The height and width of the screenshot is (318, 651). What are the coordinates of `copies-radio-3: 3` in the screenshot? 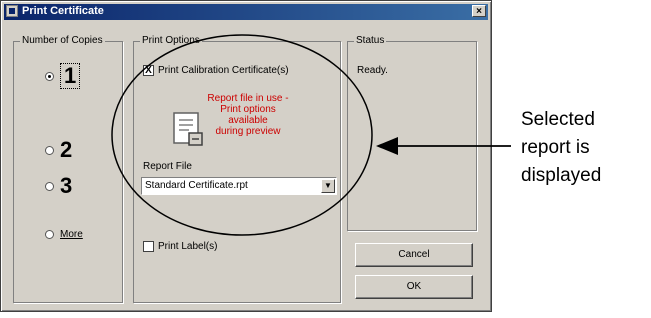 It's located at (58, 186).